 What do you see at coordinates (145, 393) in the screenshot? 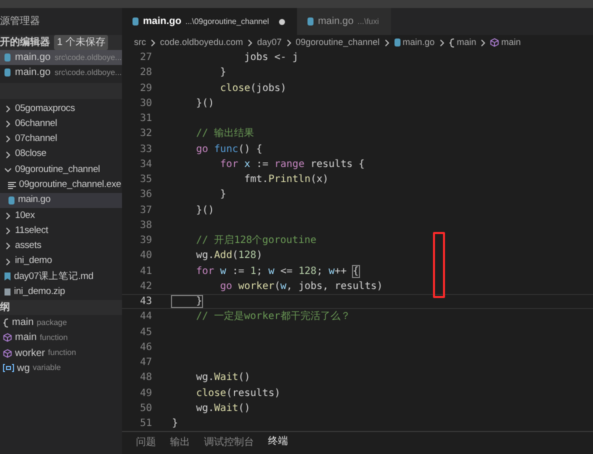
I see `line-number: 49` at bounding box center [145, 393].